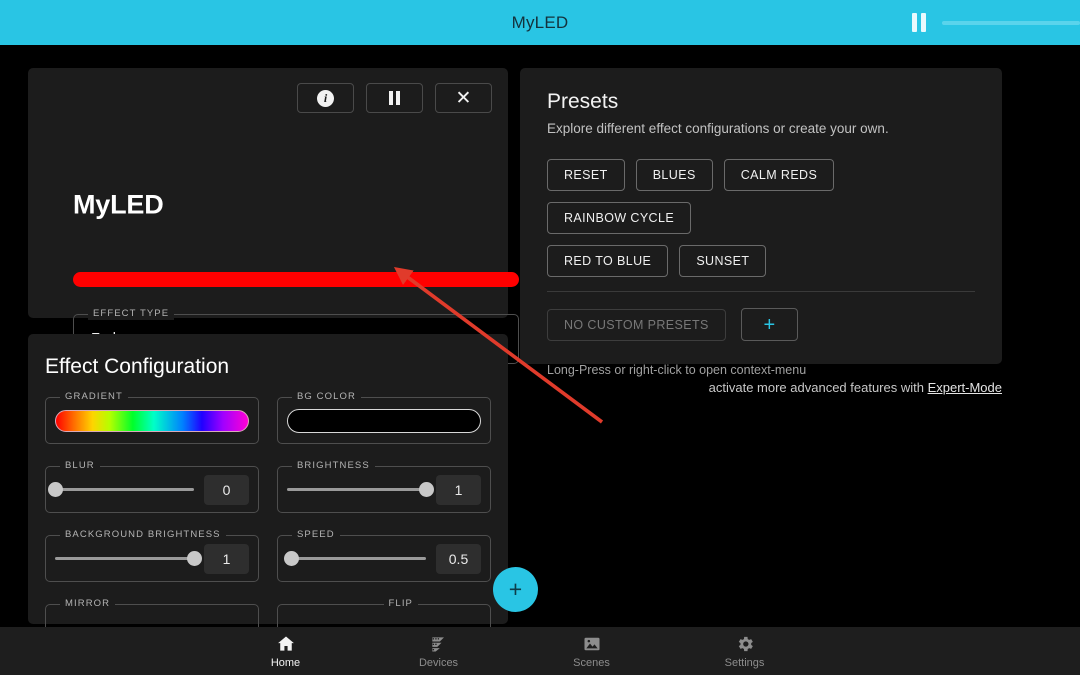  I want to click on blur-legend: BLUR, so click(80, 466).